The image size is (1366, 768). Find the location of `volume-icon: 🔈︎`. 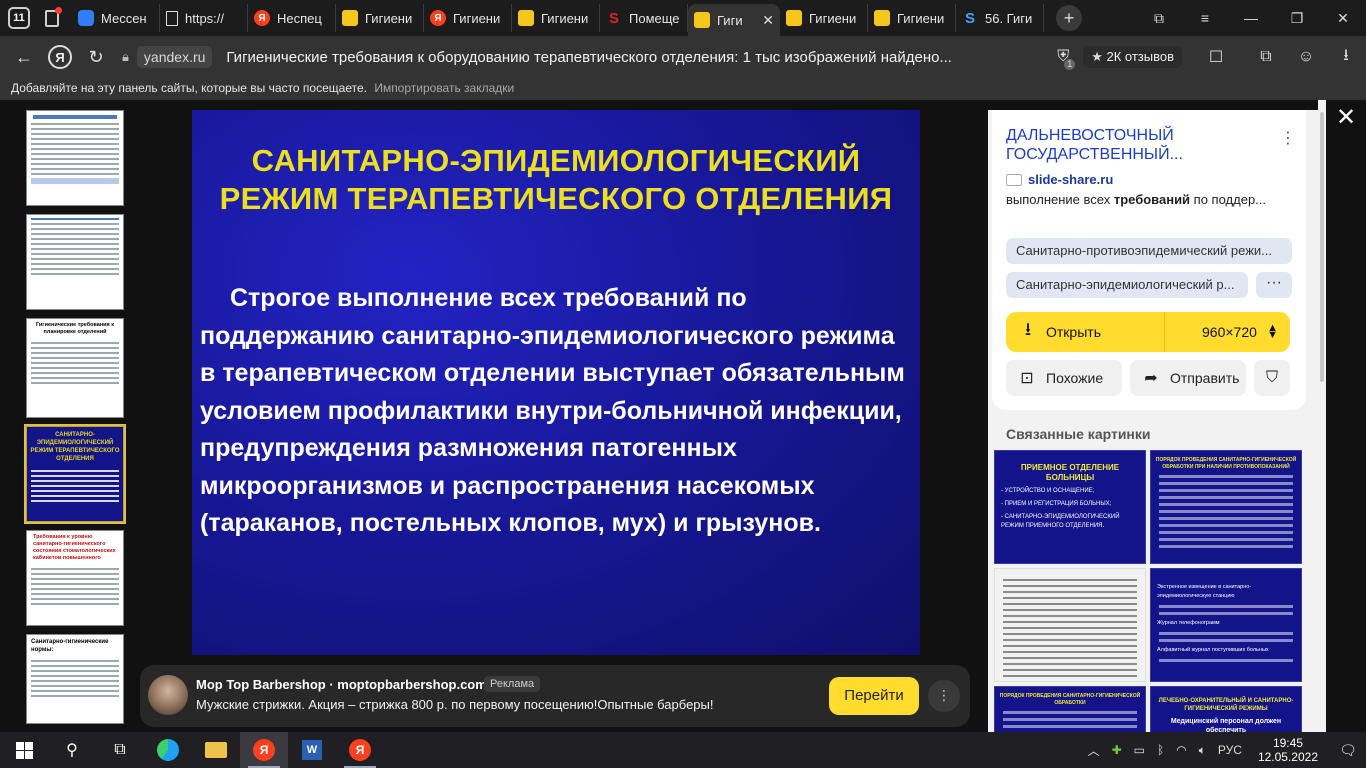

volume-icon: 🔈︎ is located at coordinates (1202, 750).